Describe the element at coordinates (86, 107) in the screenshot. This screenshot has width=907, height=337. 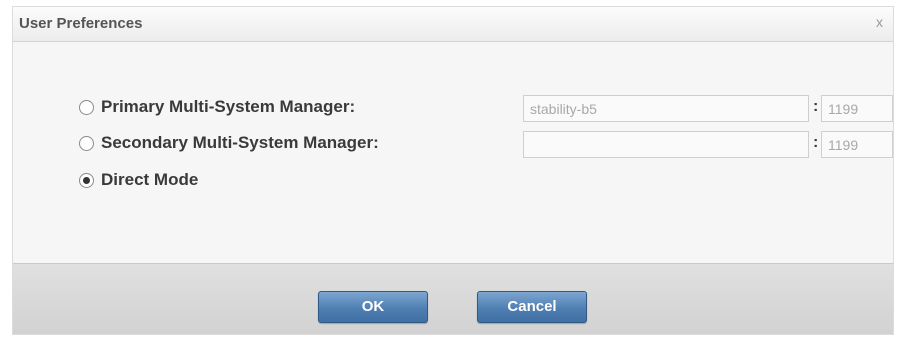
I see `primary-manager-radio` at that location.